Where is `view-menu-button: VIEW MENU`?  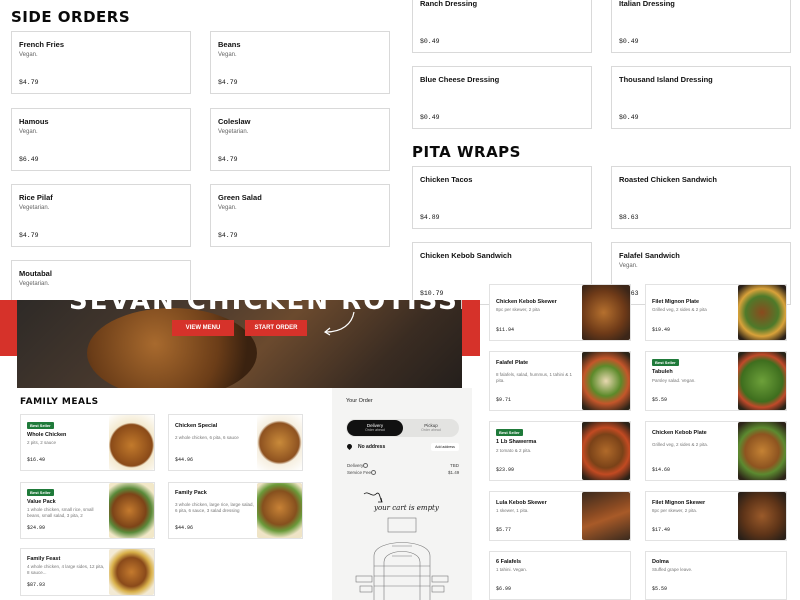
view-menu-button: VIEW MENU is located at coordinates (203, 328).